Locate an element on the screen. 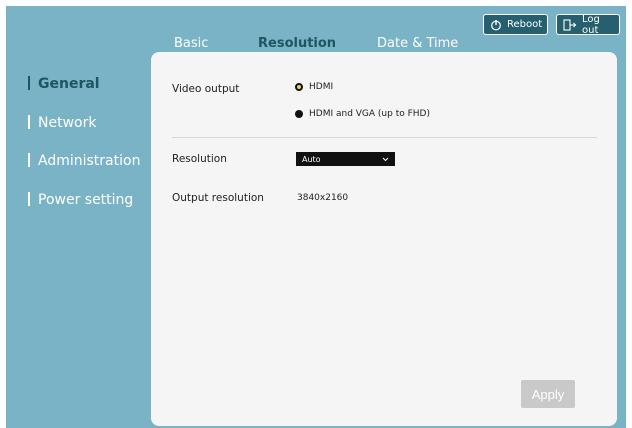 The width and height of the screenshot is (632, 428). radio-hdmi-vga-label: HDMI and VGA (up to FHD) is located at coordinates (369, 114).